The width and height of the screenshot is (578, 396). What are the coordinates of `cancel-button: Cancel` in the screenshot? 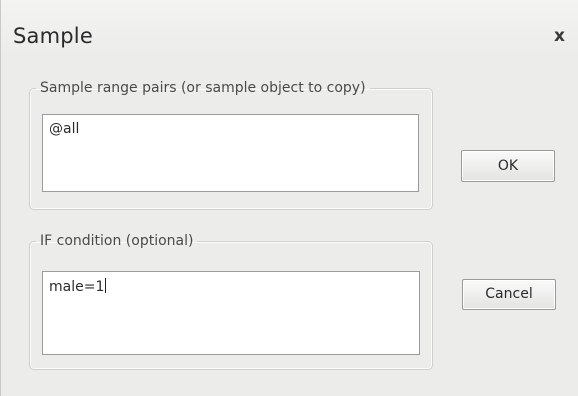 It's located at (509, 294).